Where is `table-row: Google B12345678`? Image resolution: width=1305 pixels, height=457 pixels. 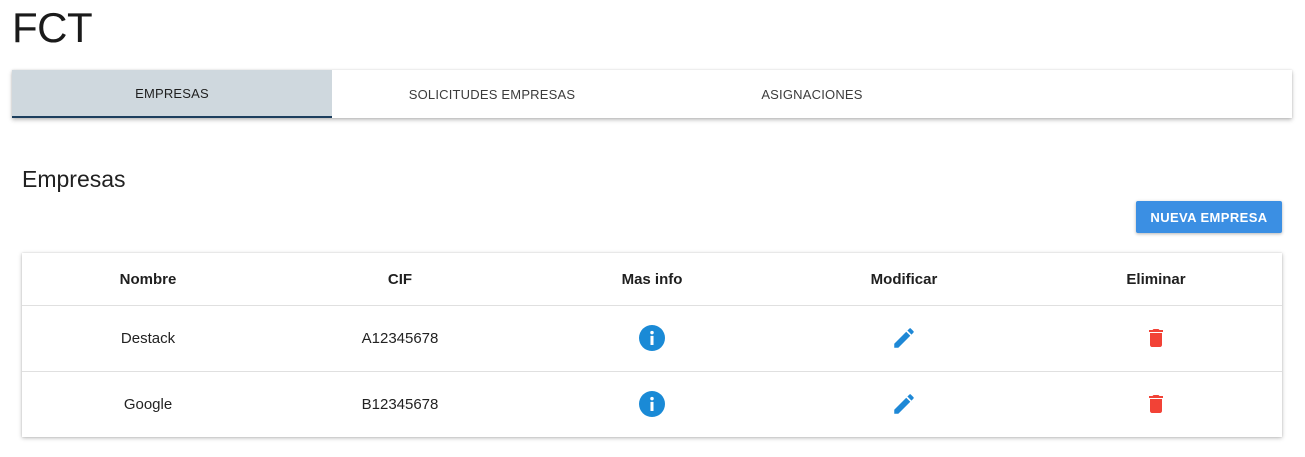
table-row: Google B12345678 is located at coordinates (652, 404).